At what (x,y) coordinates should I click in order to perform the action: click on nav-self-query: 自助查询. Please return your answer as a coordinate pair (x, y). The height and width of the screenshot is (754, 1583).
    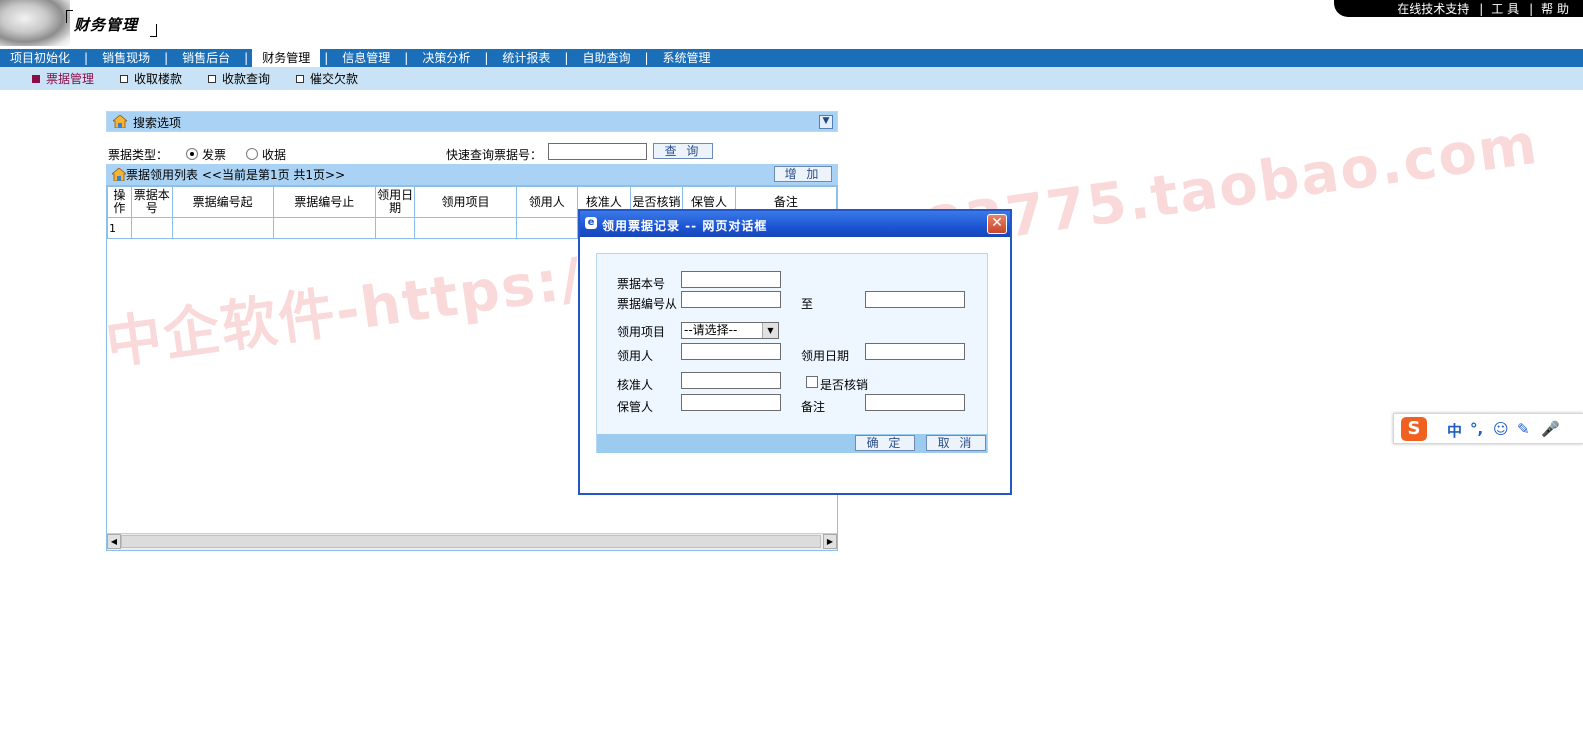
    Looking at the image, I should click on (606, 58).